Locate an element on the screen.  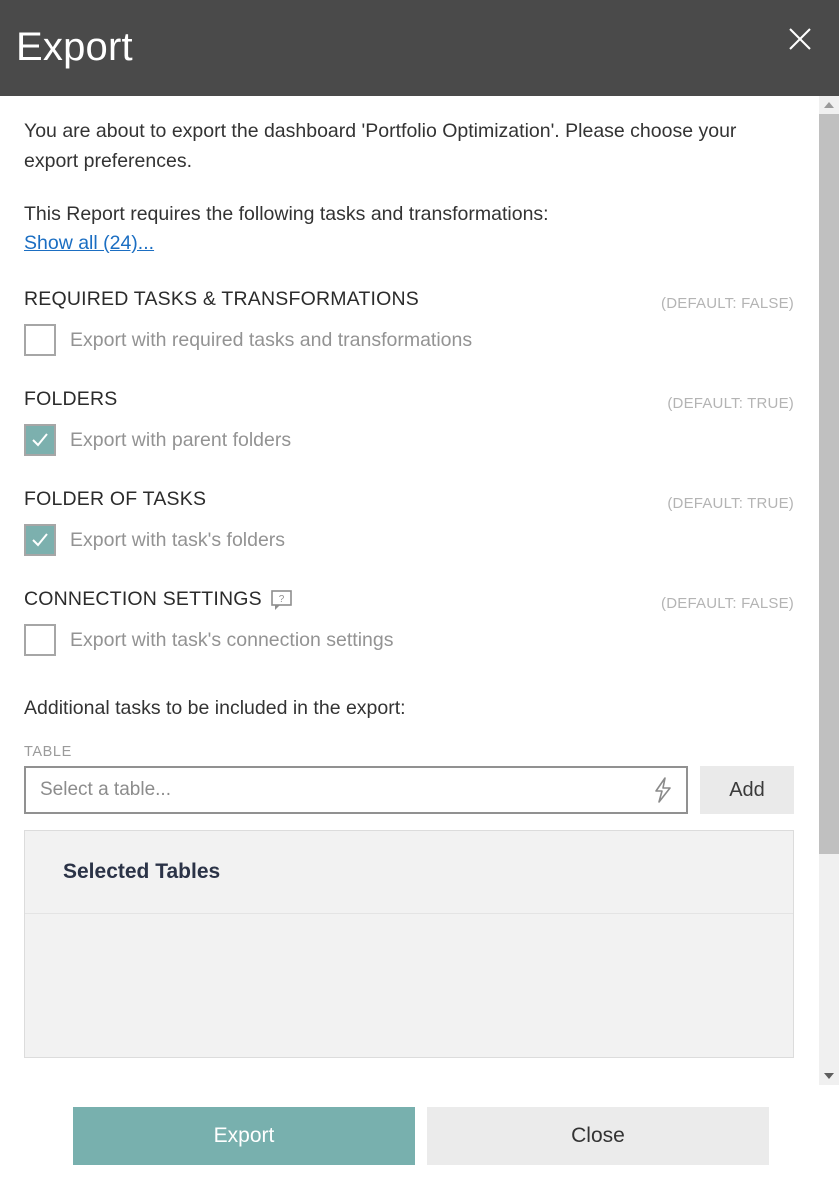
section-title: REQUIRED TASKS & TRANSFORMATIONS is located at coordinates (222, 298).